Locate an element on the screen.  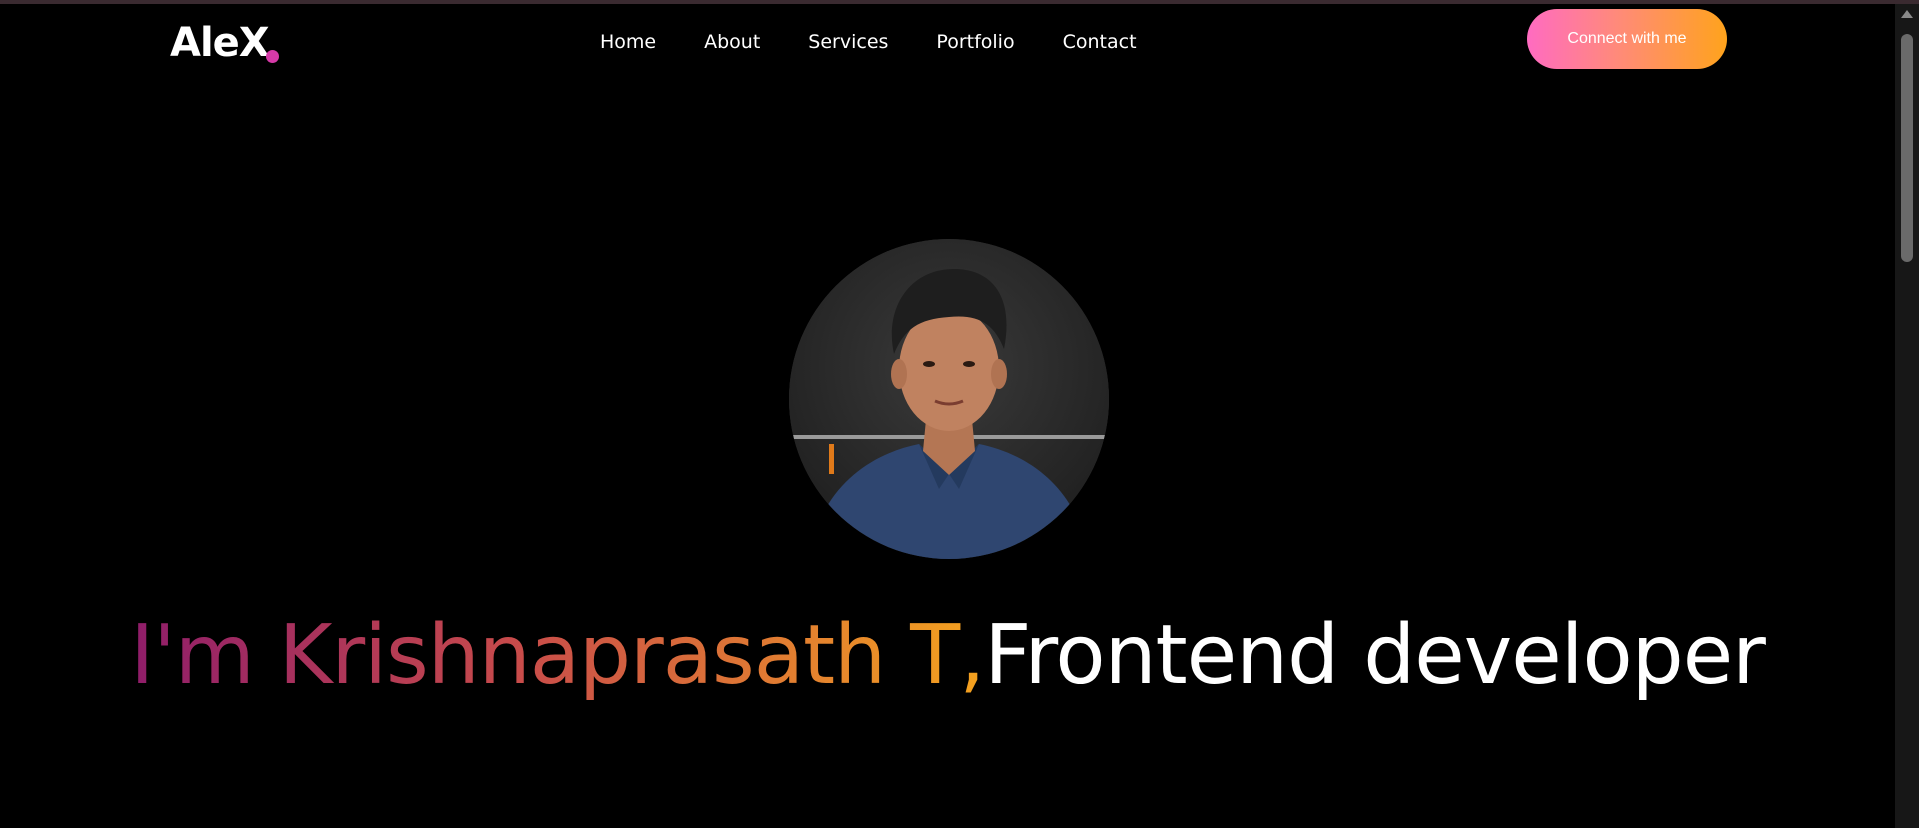
nav-link-portfolio: Portfolio is located at coordinates (975, 42).